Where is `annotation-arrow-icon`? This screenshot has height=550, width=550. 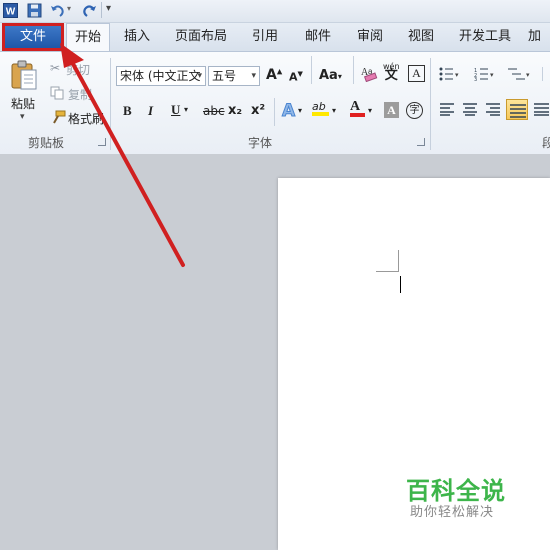
annotation-arrow-icon is located at coordinates (122, 155).